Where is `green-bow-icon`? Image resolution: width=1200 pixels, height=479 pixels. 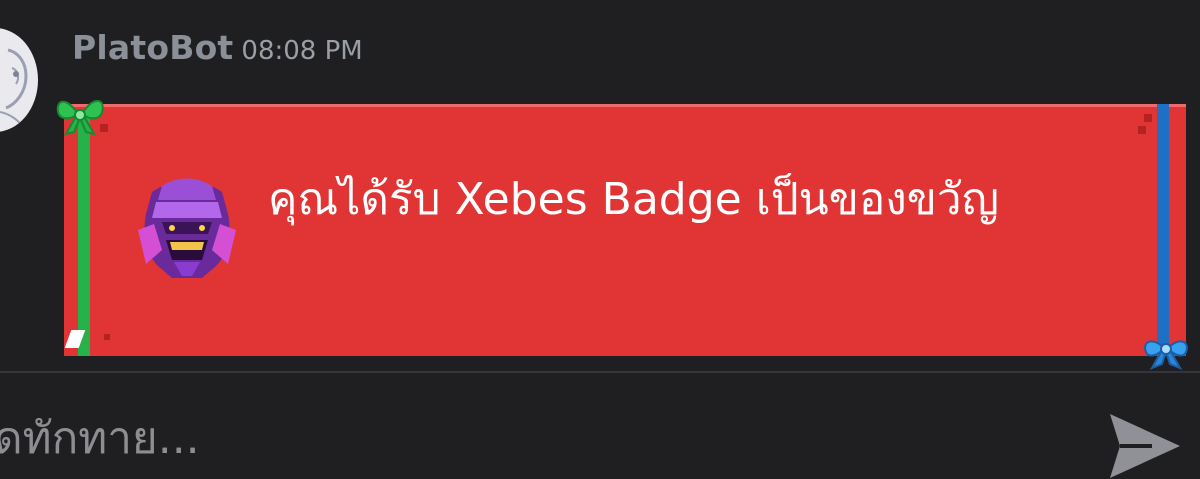
green-bow-icon is located at coordinates (80, 118).